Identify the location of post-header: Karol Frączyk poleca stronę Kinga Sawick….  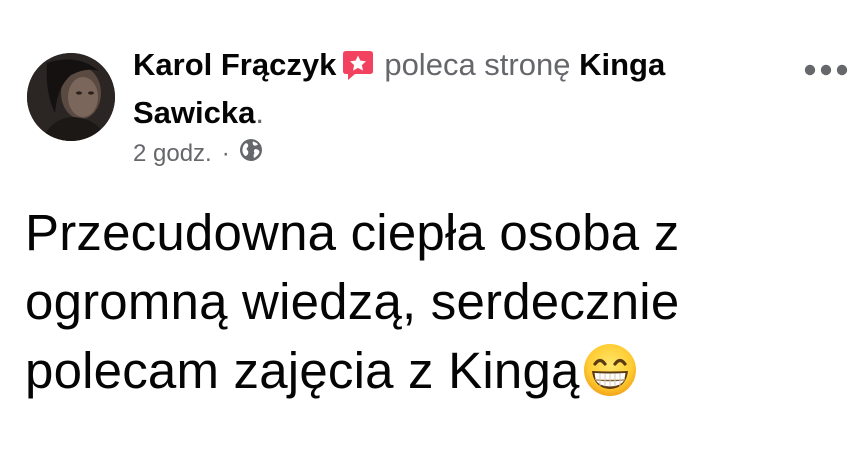
(453, 89).